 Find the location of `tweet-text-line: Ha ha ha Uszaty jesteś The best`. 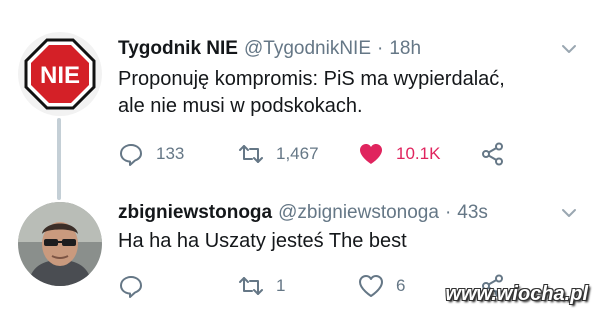

tweet-text-line: Ha ha ha Uszaty jesteś The best is located at coordinates (262, 241).